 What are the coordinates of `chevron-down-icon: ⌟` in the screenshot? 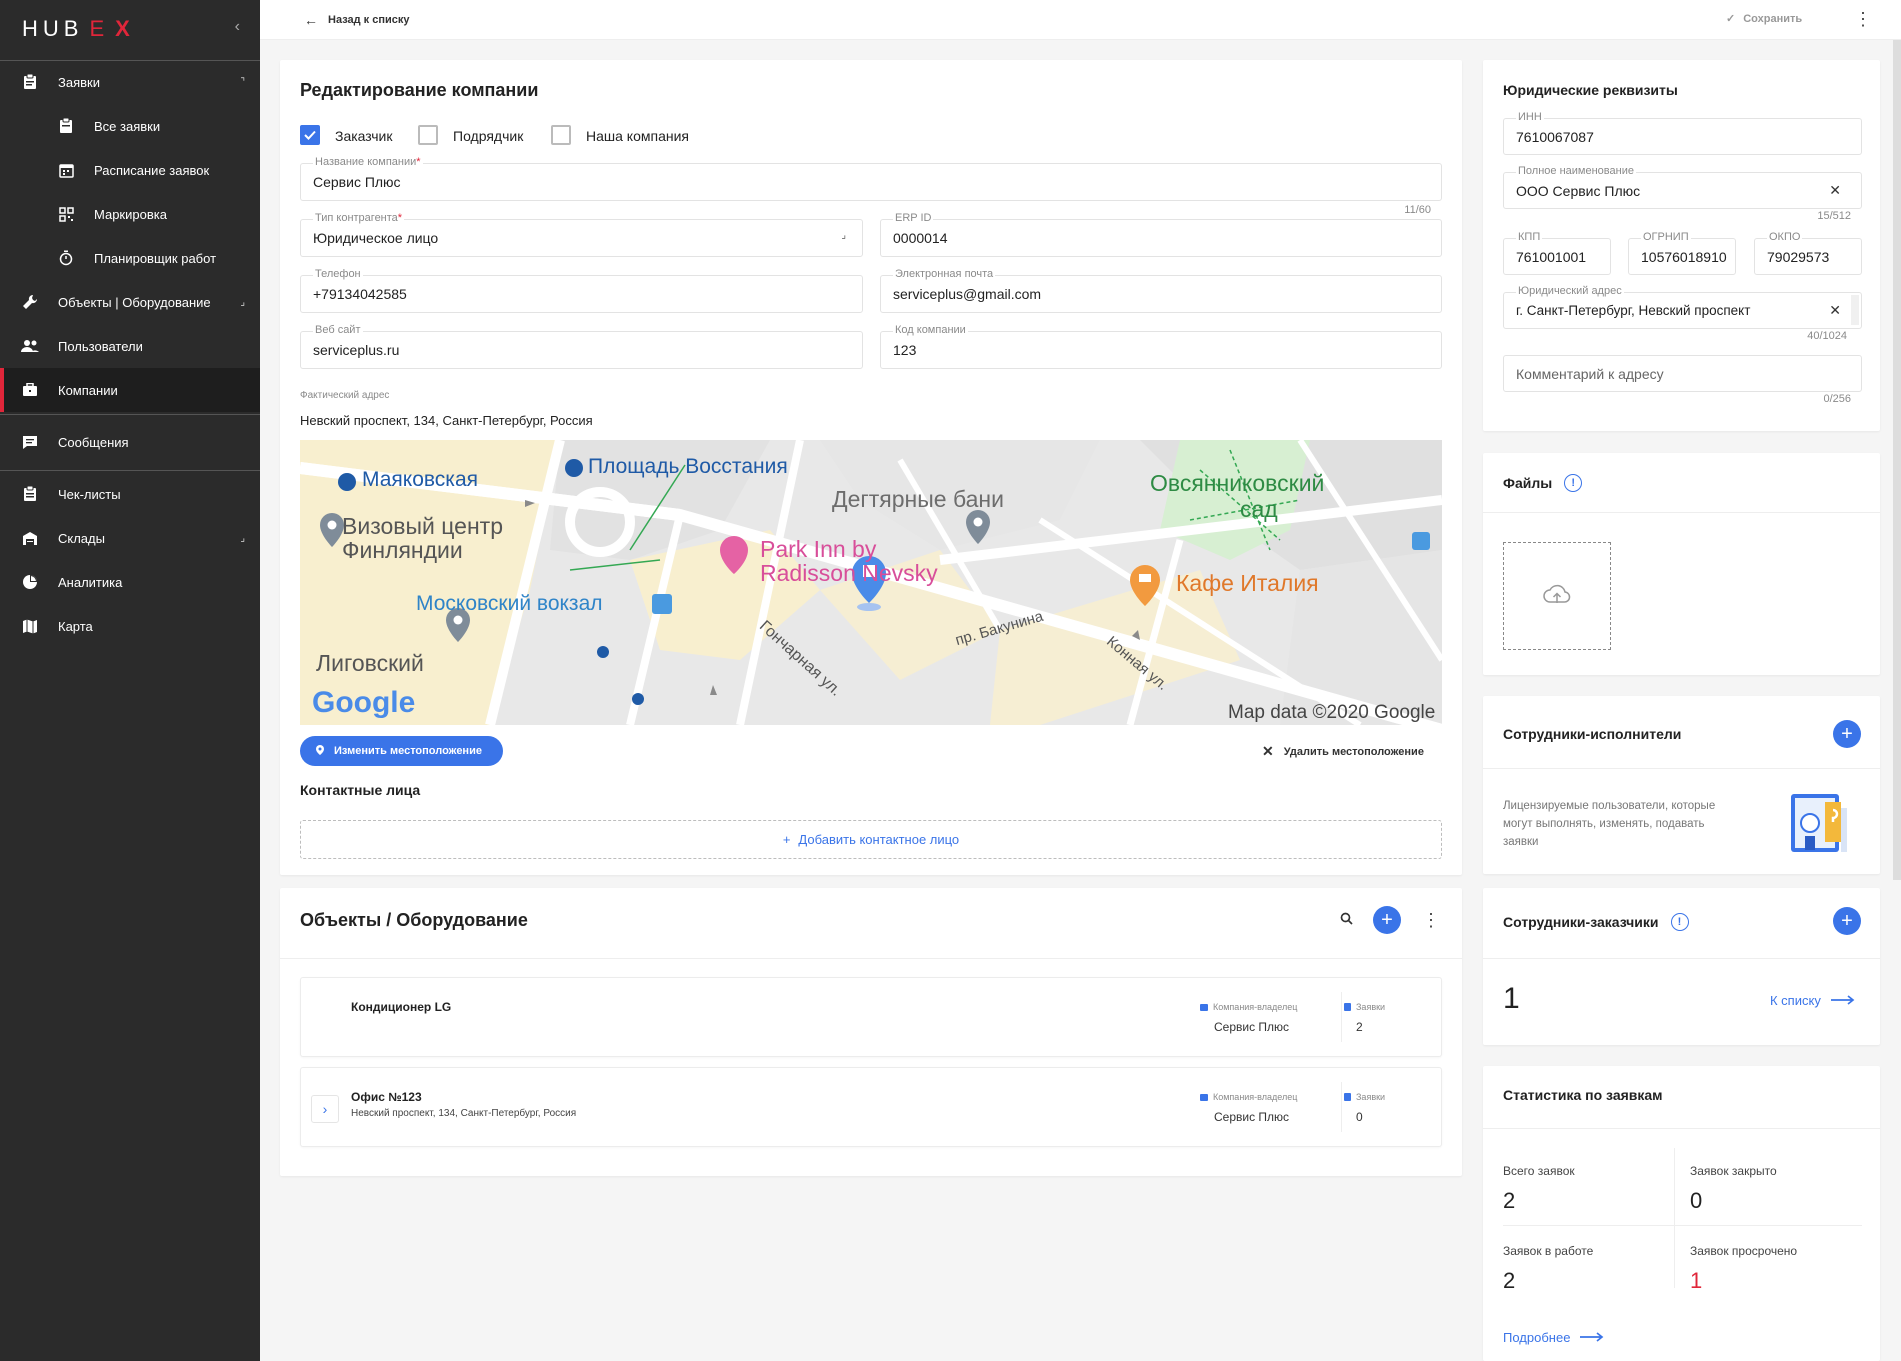 It's located at (242, 538).